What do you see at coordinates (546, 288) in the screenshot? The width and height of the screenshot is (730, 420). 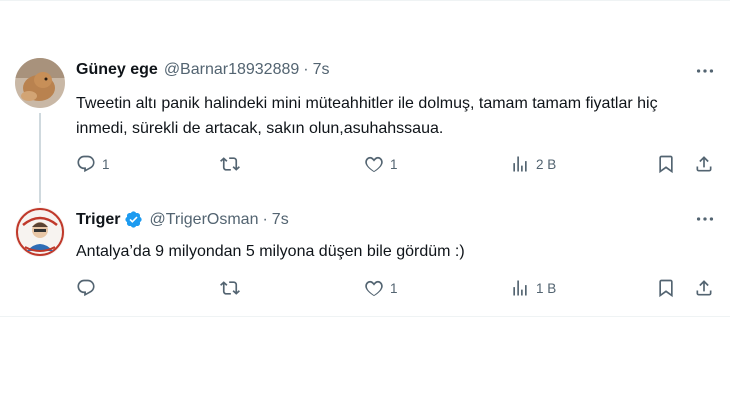 I see `views-count: 1 B` at bounding box center [546, 288].